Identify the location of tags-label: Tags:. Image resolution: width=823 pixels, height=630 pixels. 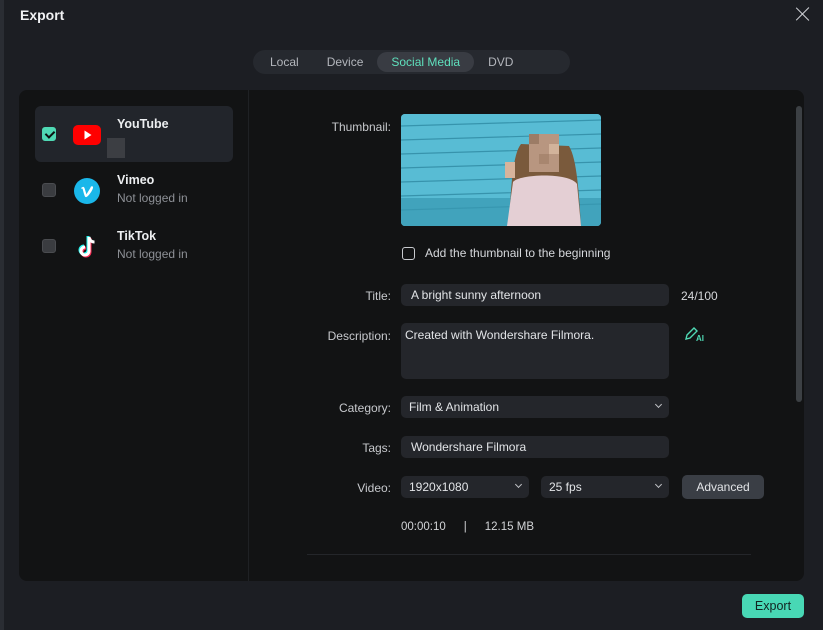
(376, 448).